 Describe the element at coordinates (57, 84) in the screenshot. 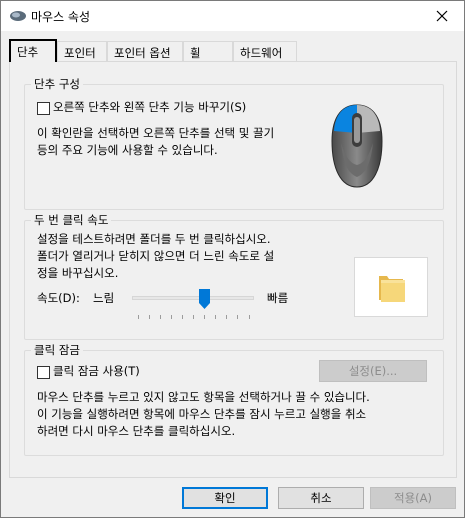

I see `button-configuration-title: 단추 구성` at that location.